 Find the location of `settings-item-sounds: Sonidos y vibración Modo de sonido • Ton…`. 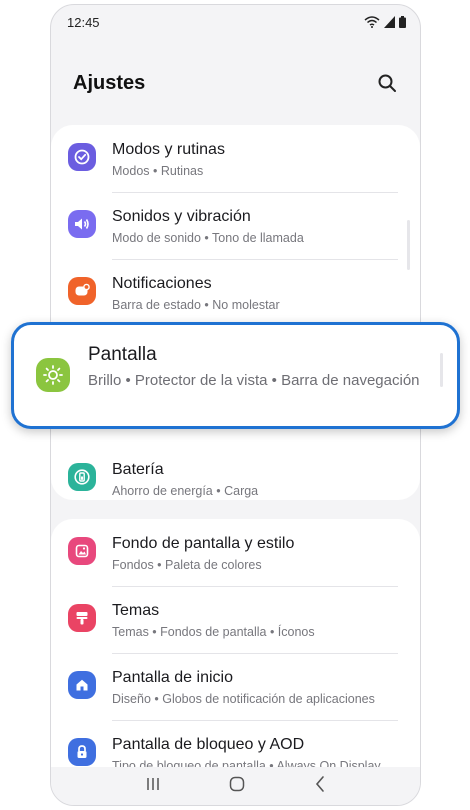

settings-item-sounds: Sonidos y vibración Modo de sonido • Ton… is located at coordinates (235, 225).